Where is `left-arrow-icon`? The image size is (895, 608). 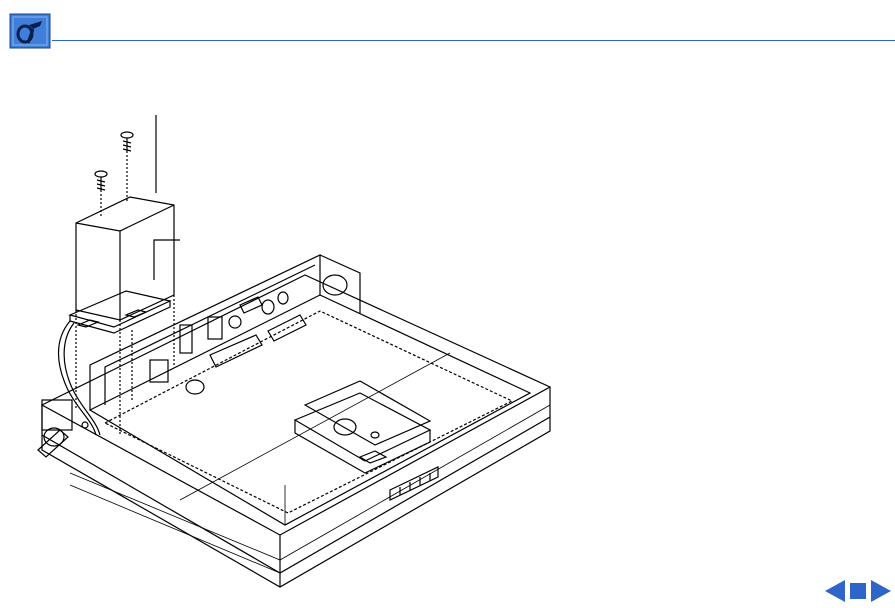 left-arrow-icon is located at coordinates (835, 593).